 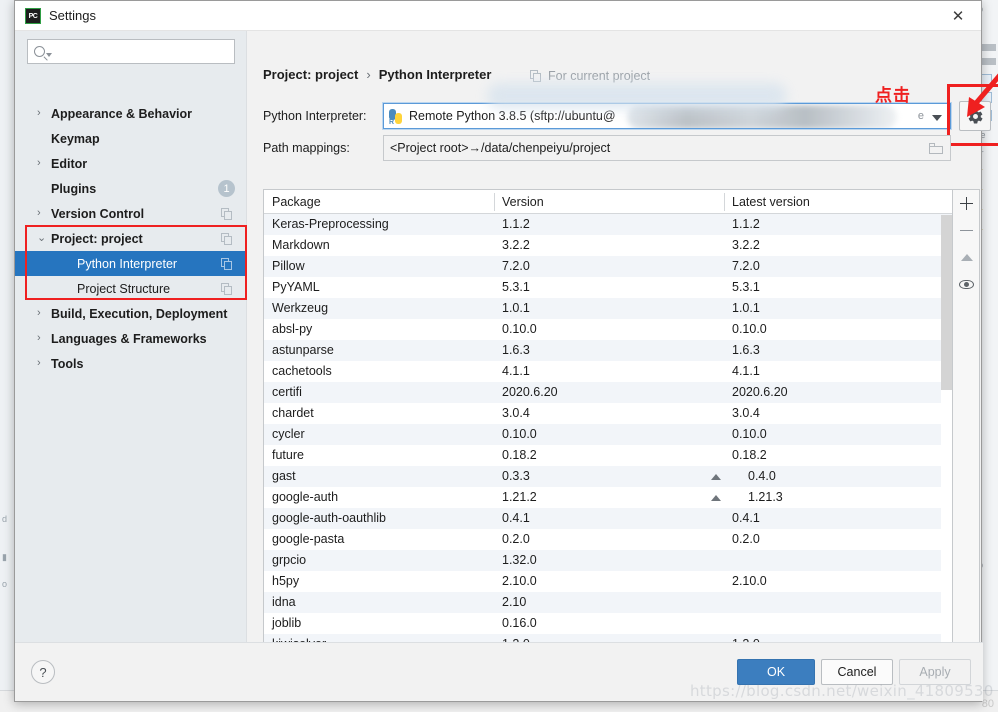 What do you see at coordinates (131, 338) in the screenshot?
I see `sidebar-item-languages-frameworks: › Languages & Frameworks` at bounding box center [131, 338].